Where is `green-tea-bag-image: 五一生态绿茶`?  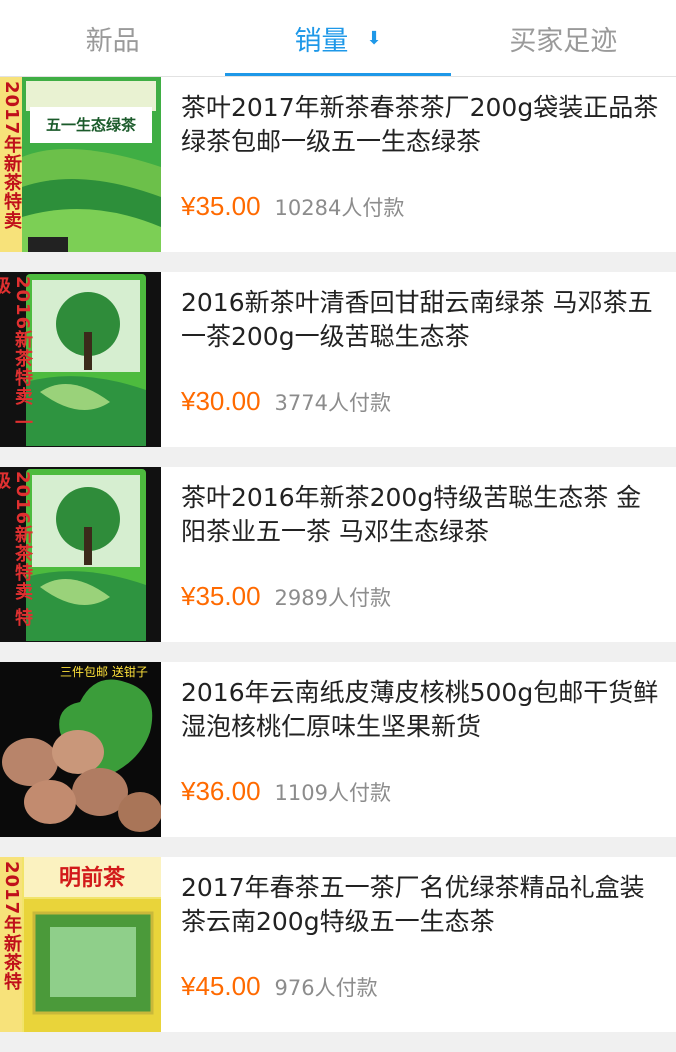
green-tea-bag-image: 五一生态绿茶 is located at coordinates (80, 164).